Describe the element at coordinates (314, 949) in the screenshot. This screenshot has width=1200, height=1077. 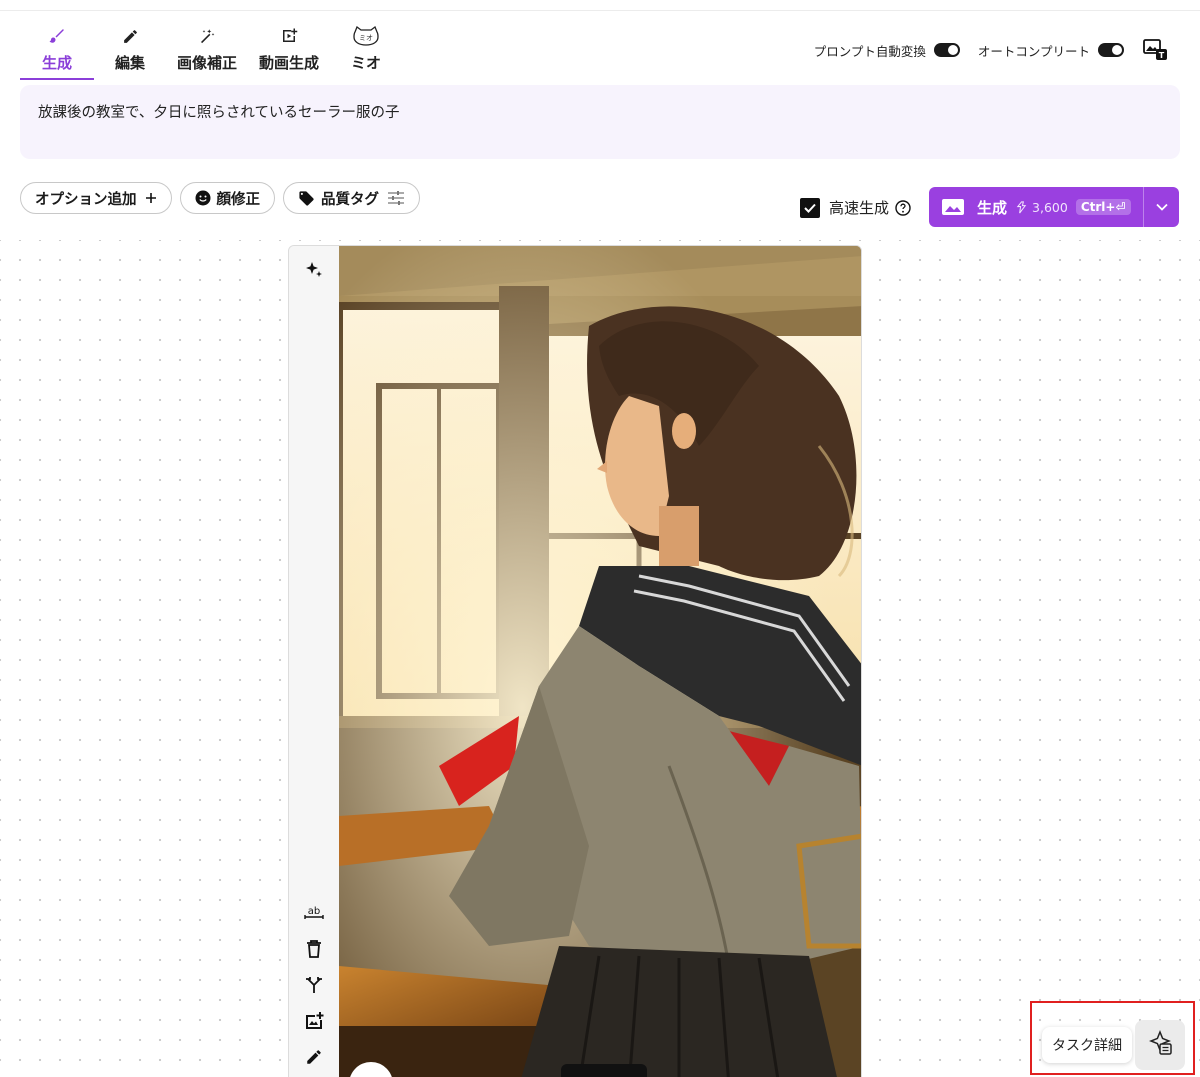
I see `trash-icon` at that location.